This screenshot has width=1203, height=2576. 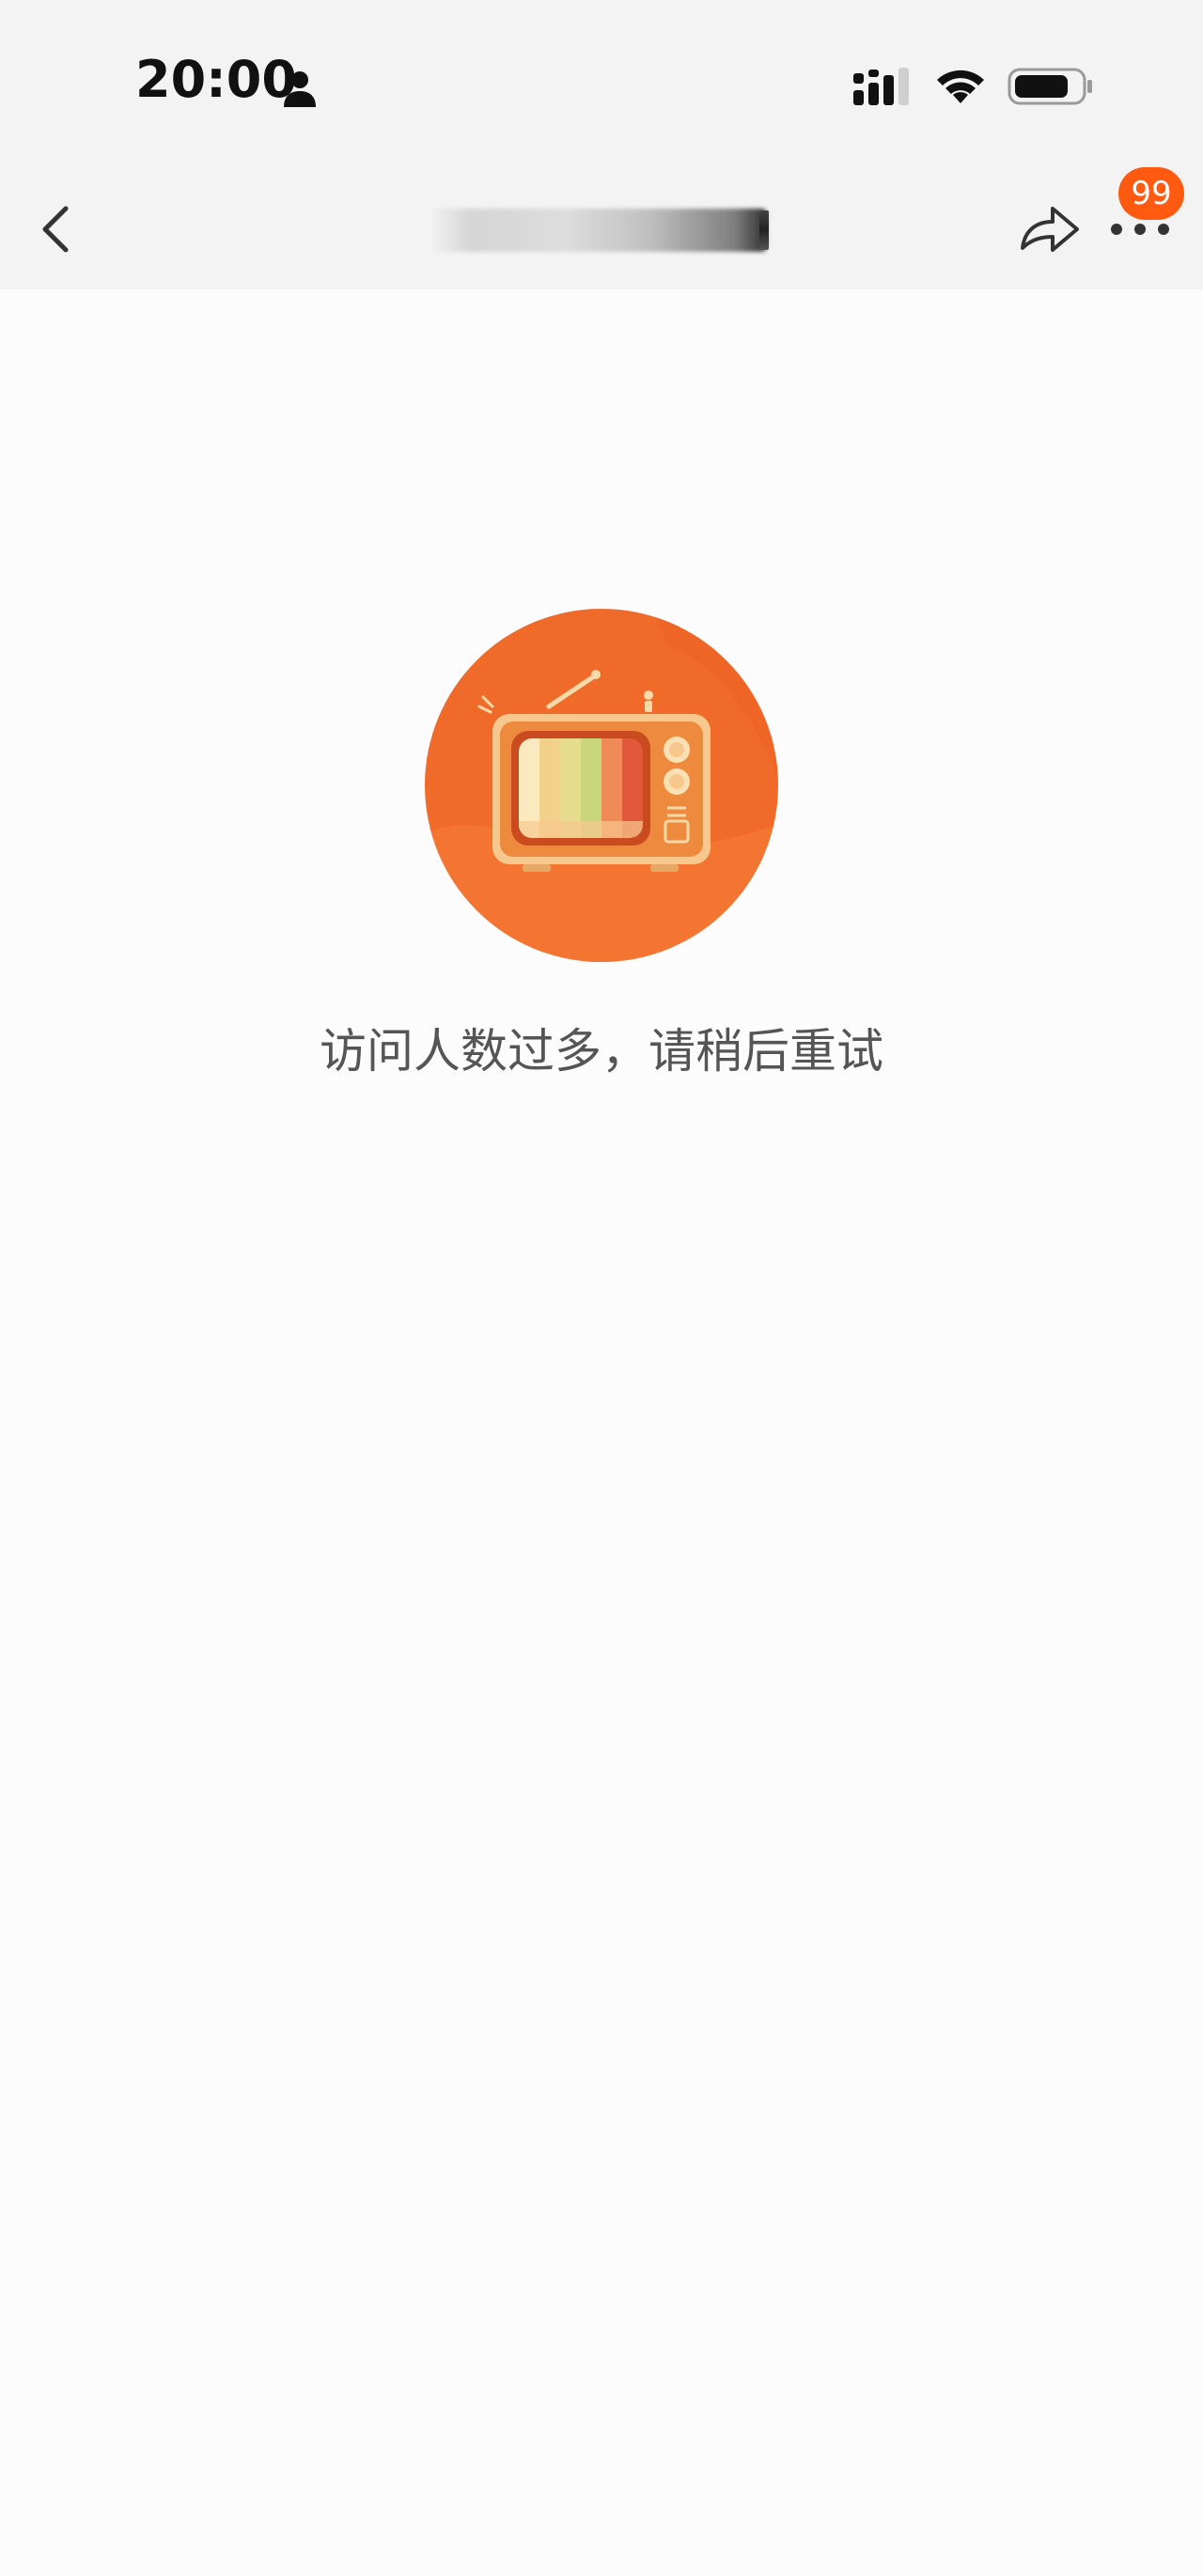 What do you see at coordinates (300, 89) in the screenshot?
I see `person-icon` at bounding box center [300, 89].